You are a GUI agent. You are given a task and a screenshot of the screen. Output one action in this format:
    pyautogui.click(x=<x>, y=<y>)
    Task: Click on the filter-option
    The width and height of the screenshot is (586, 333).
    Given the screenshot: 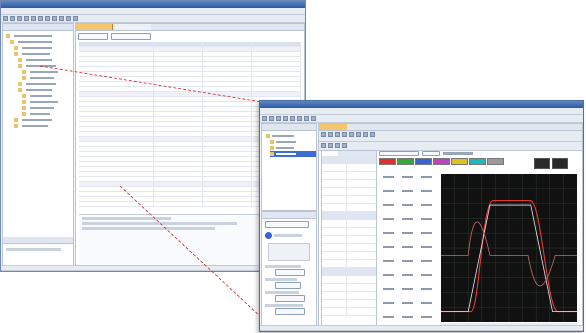 What is the action you would take?
    pyautogui.click(x=131, y=36)
    